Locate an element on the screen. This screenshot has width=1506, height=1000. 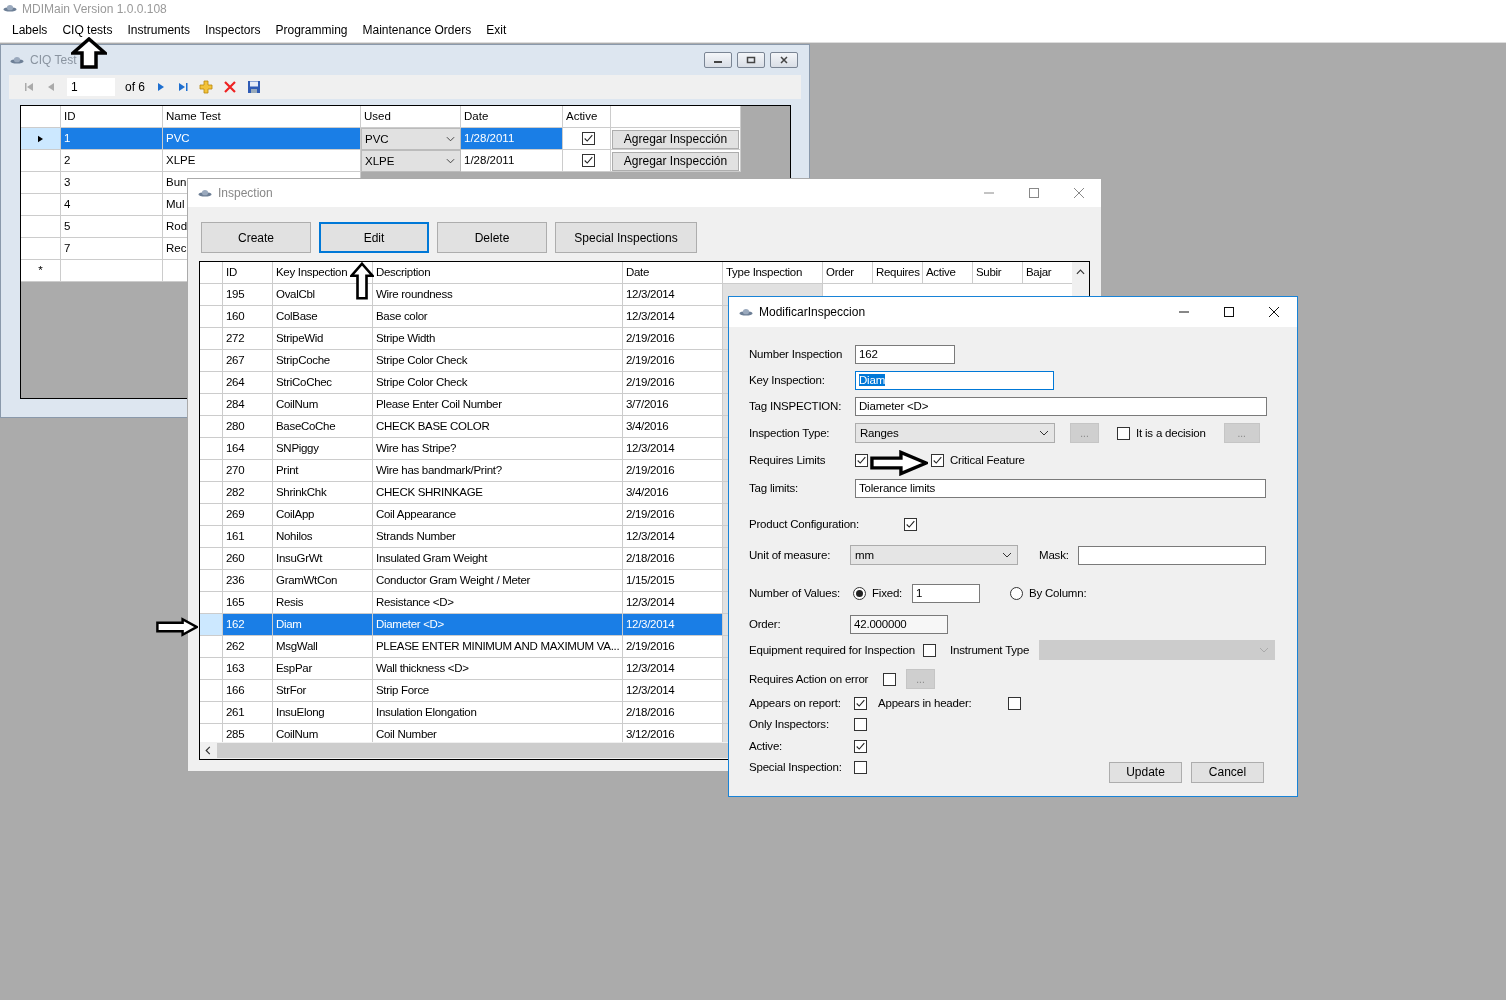
dropdown: Ranges is located at coordinates (955, 433).